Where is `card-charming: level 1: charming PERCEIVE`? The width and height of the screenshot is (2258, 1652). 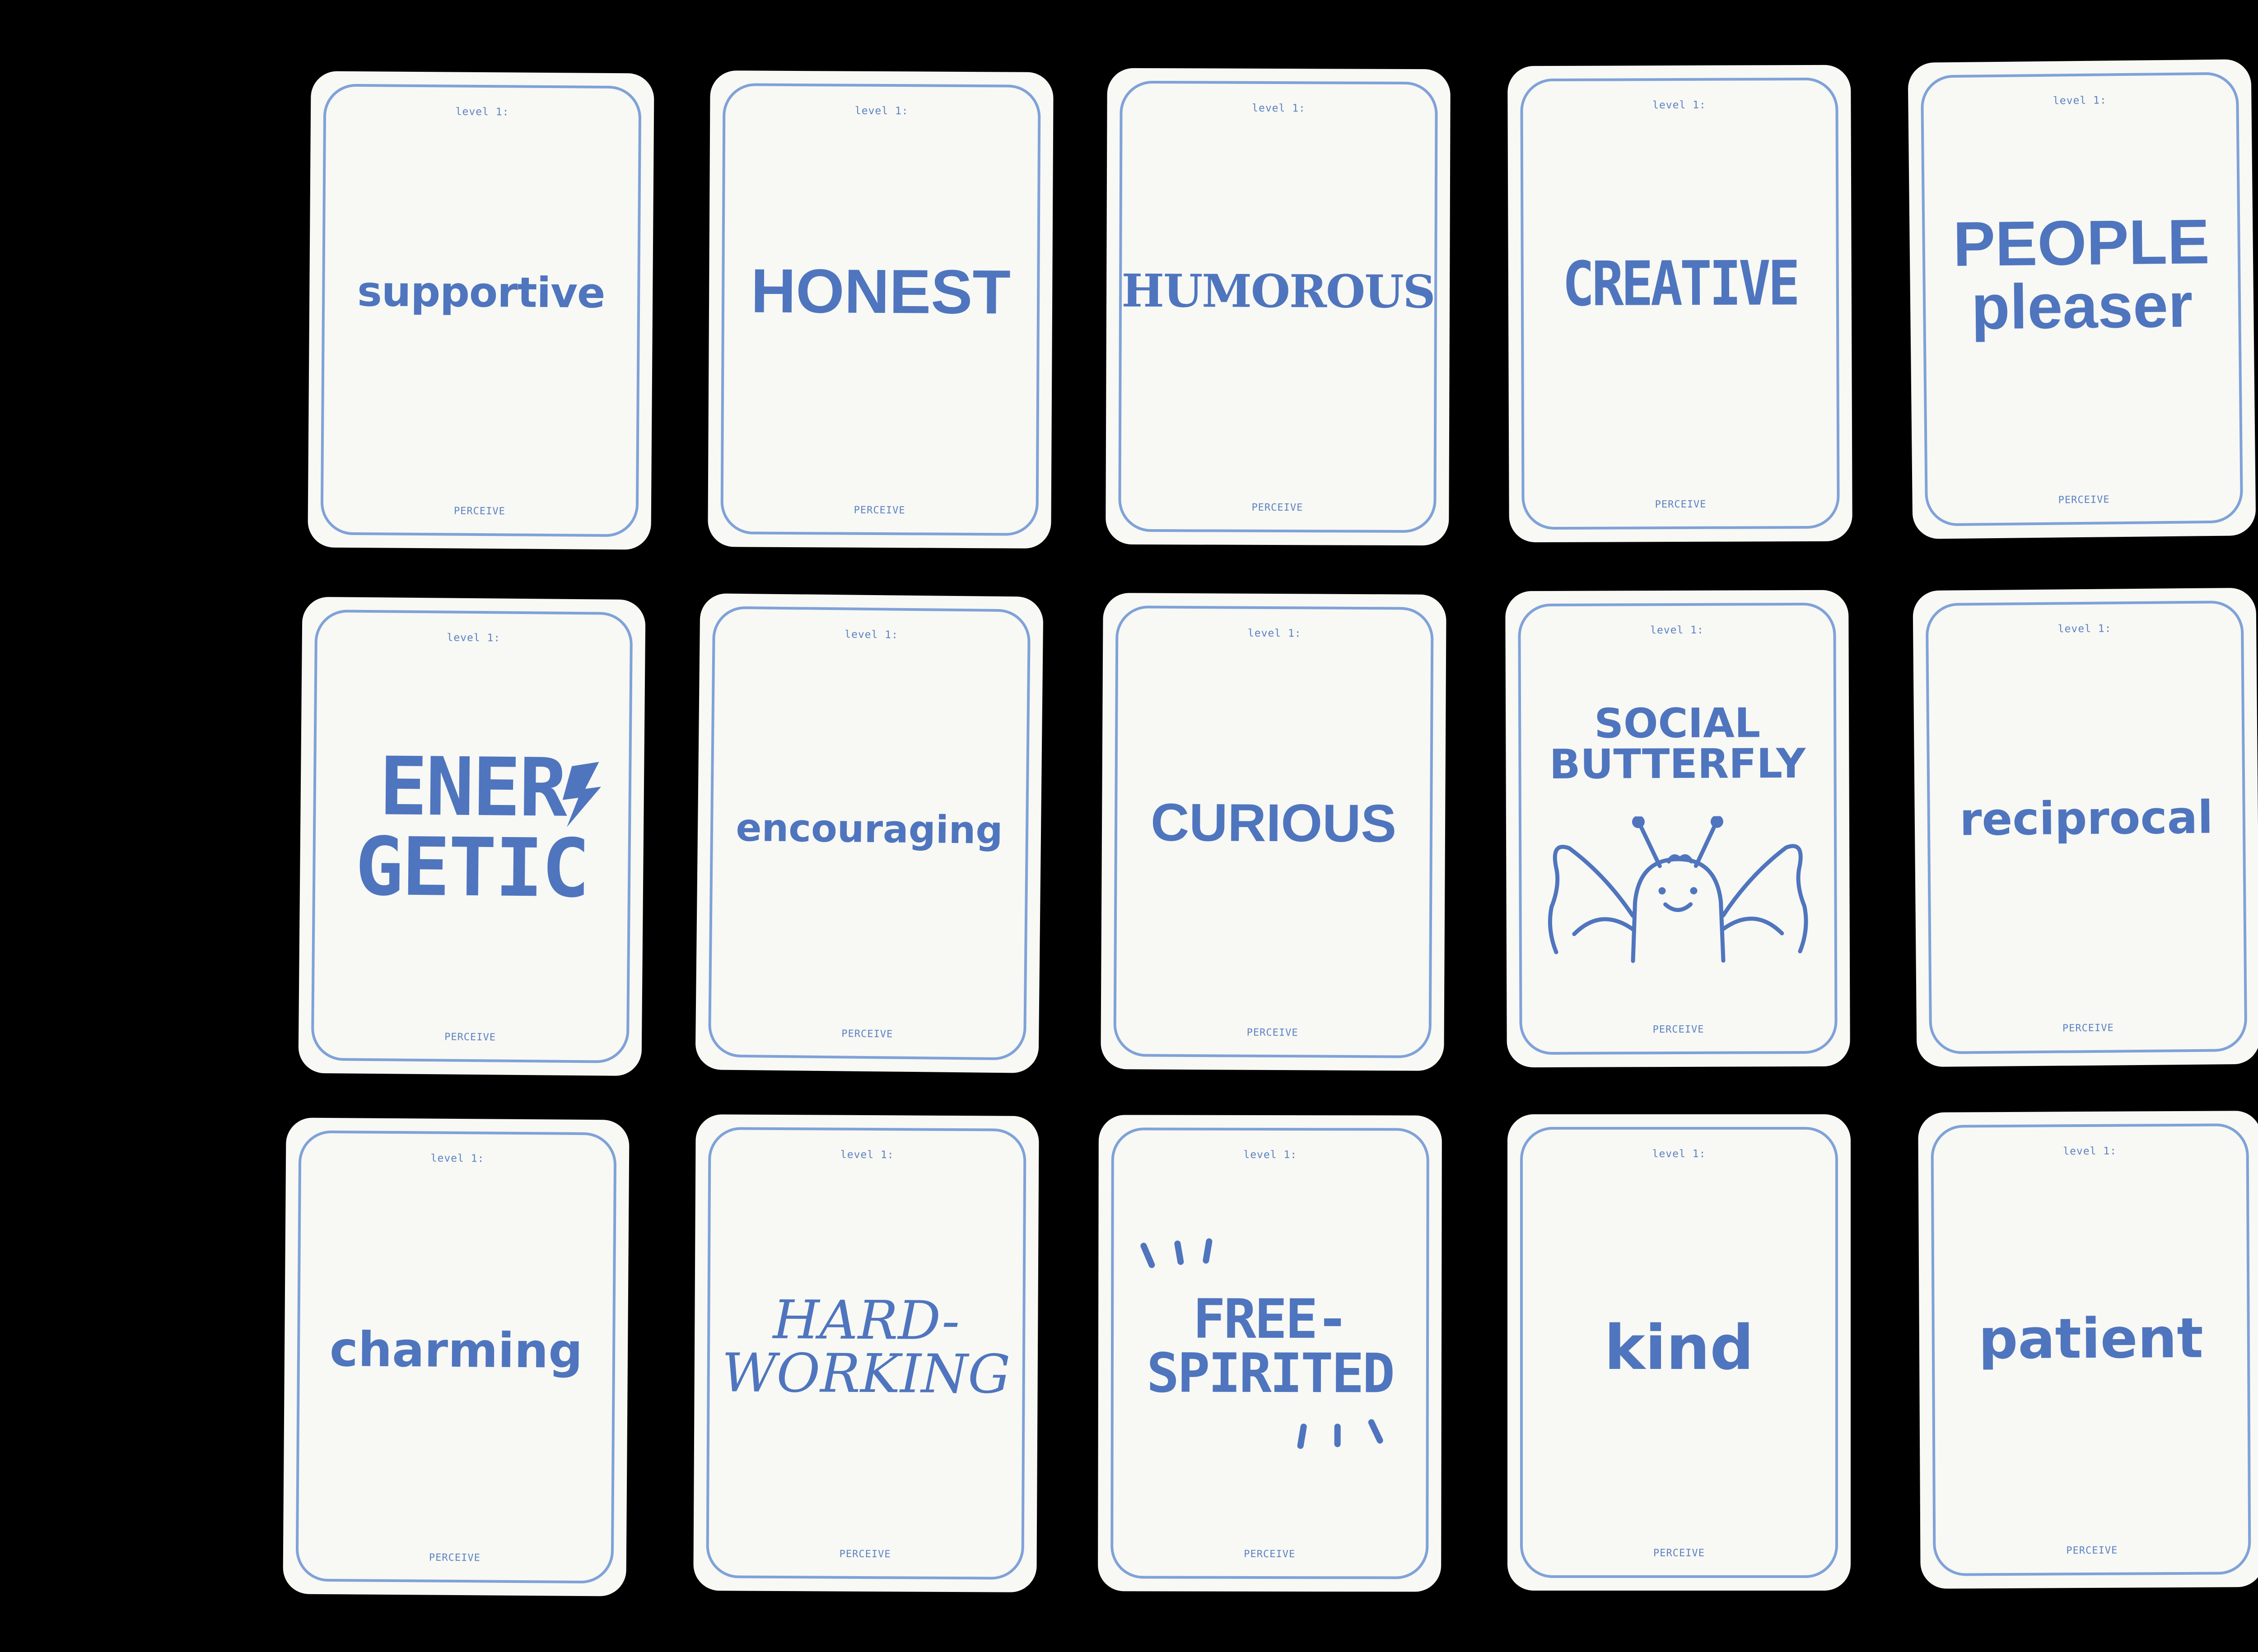 card-charming: level 1: charming PERCEIVE is located at coordinates (456, 1356).